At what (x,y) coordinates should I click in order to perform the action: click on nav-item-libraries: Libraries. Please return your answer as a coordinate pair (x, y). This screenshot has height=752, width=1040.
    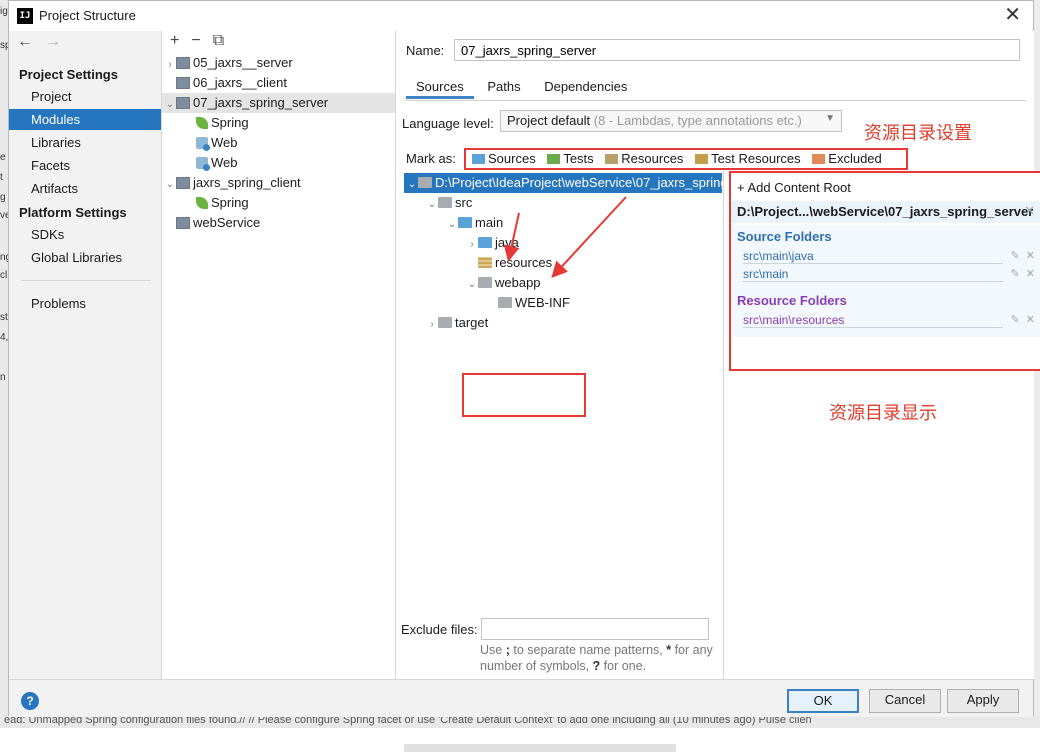
    Looking at the image, I should click on (85, 142).